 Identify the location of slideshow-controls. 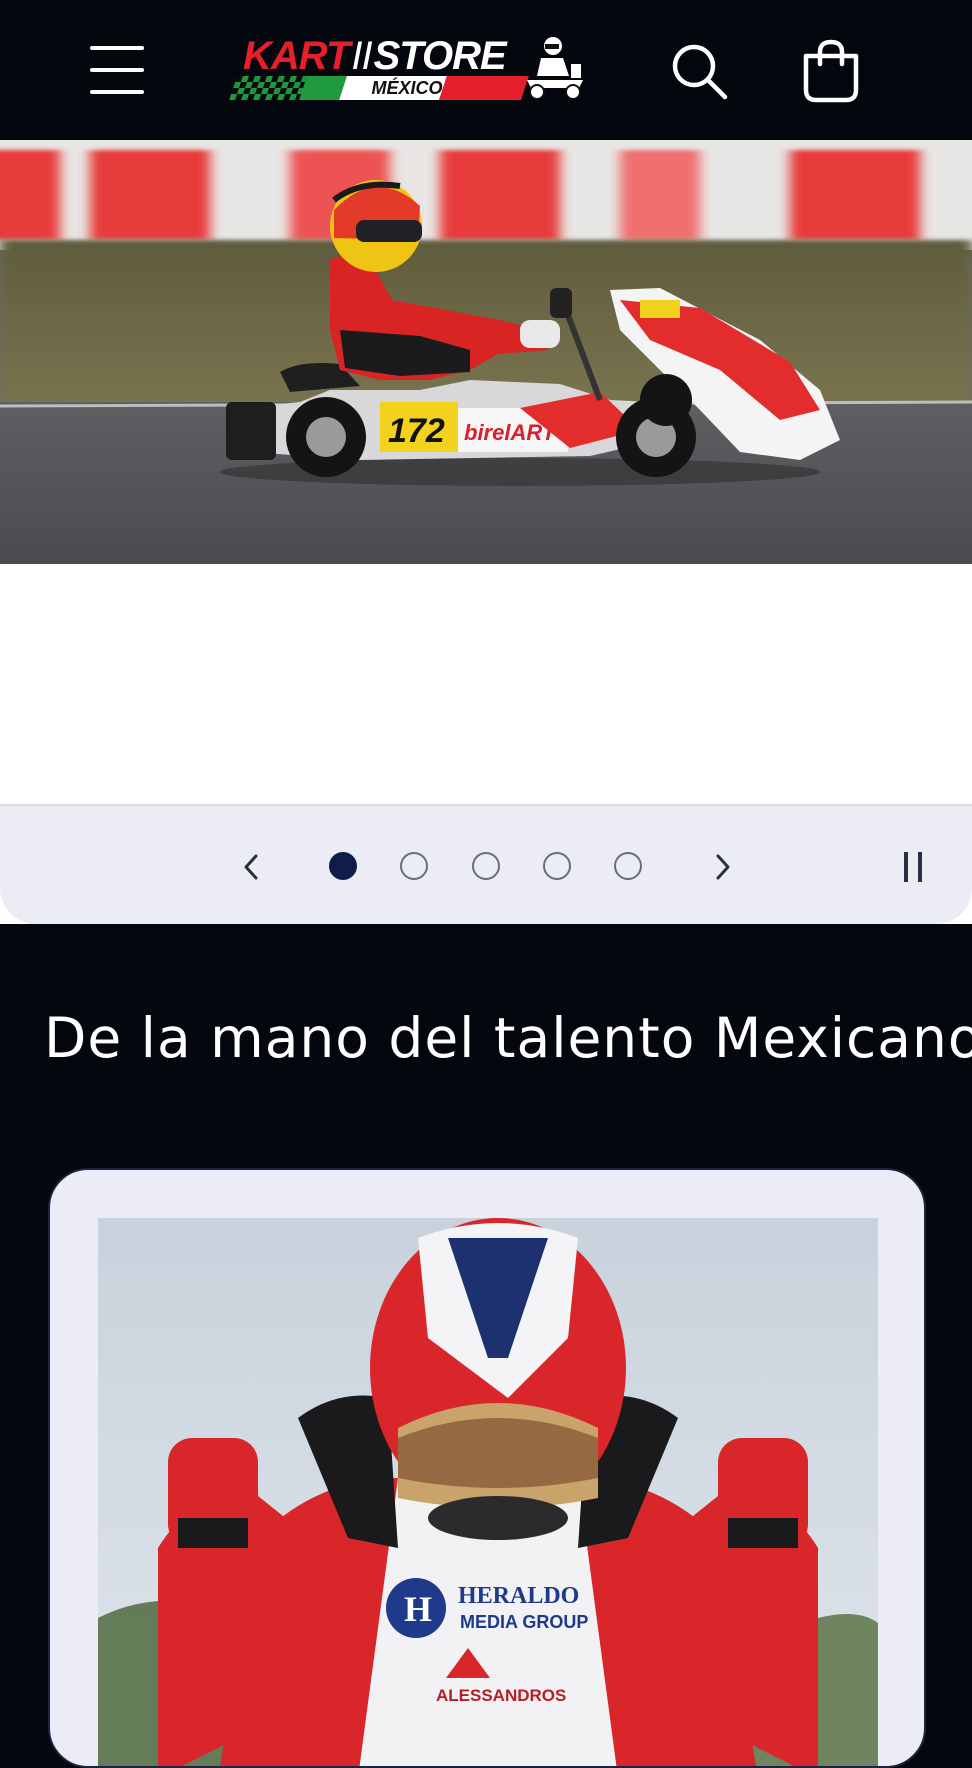
(486, 864).